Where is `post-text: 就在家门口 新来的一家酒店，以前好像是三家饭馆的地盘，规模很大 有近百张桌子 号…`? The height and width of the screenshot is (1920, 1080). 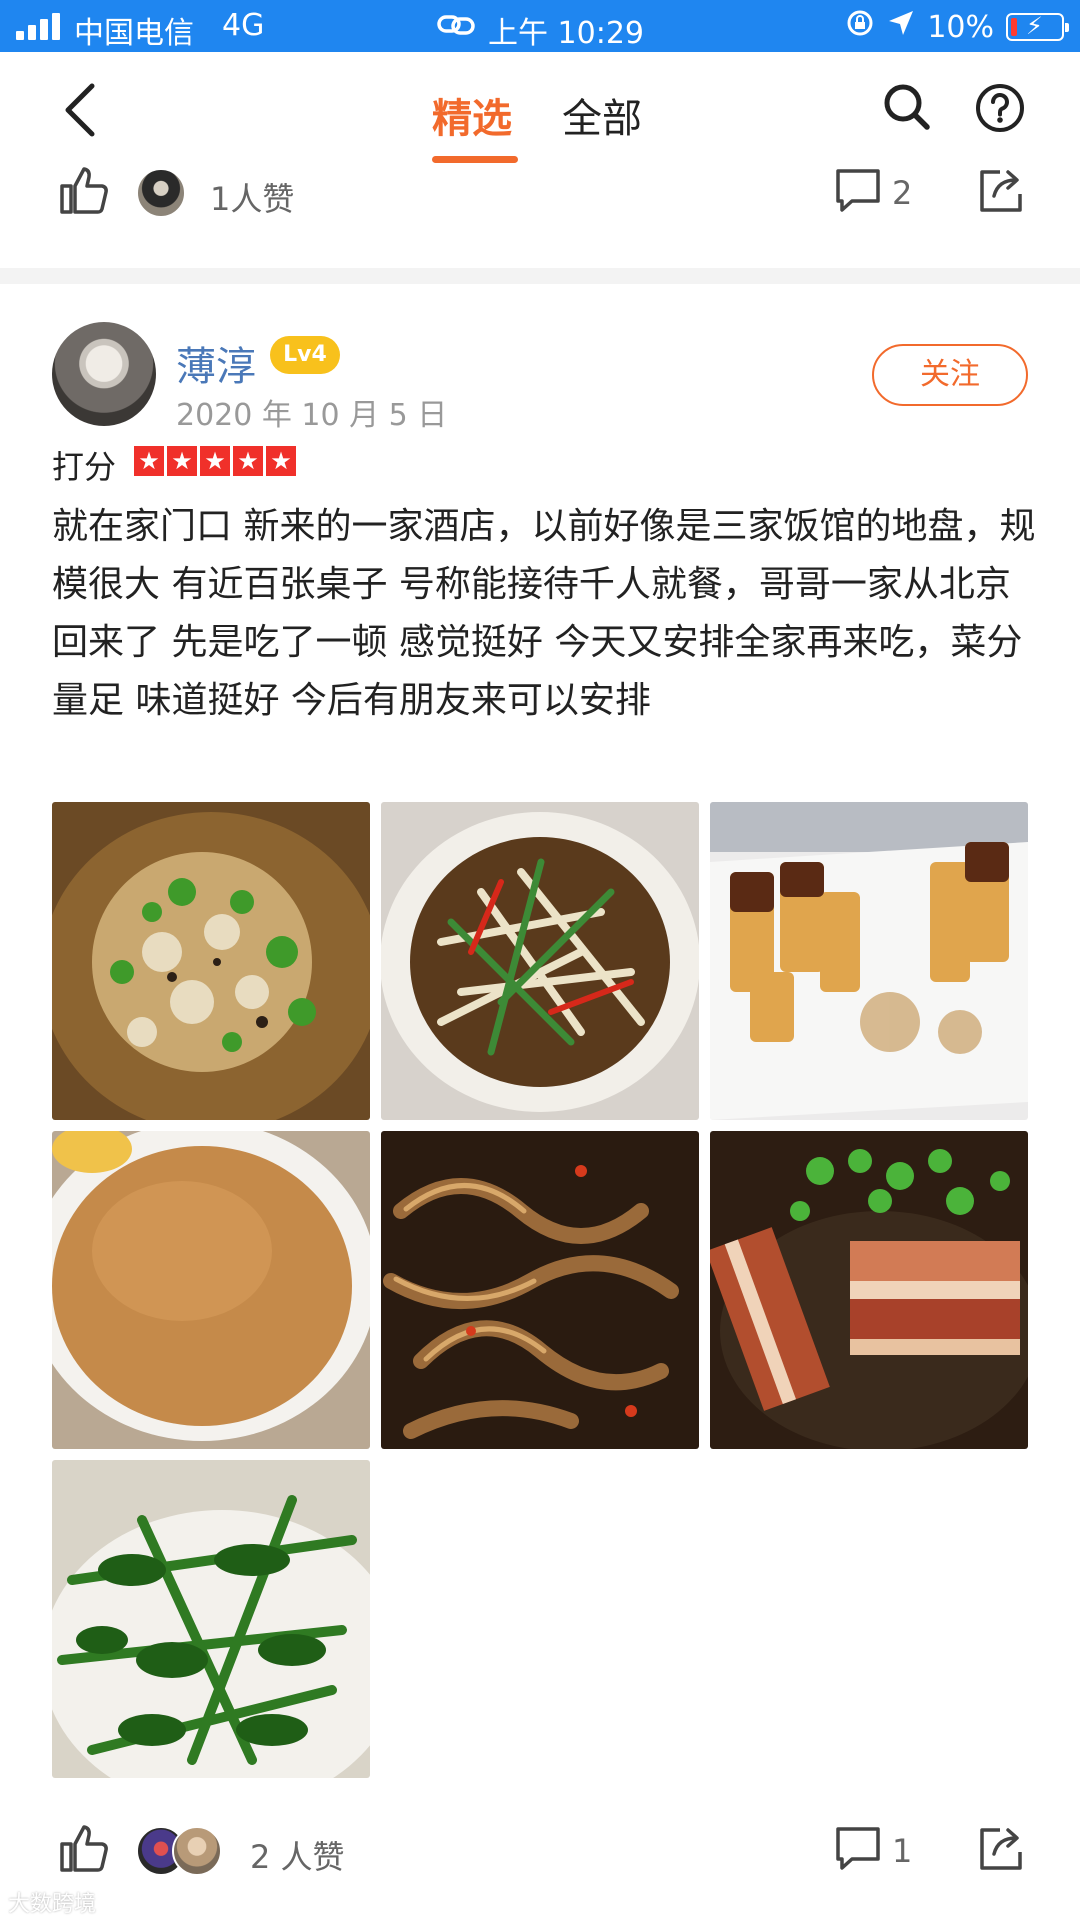
post-text: 就在家门口 新来的一家酒店，以前好像是三家饭馆的地盘，规模很大 有近百张桌子 号… is located at coordinates (544, 613).